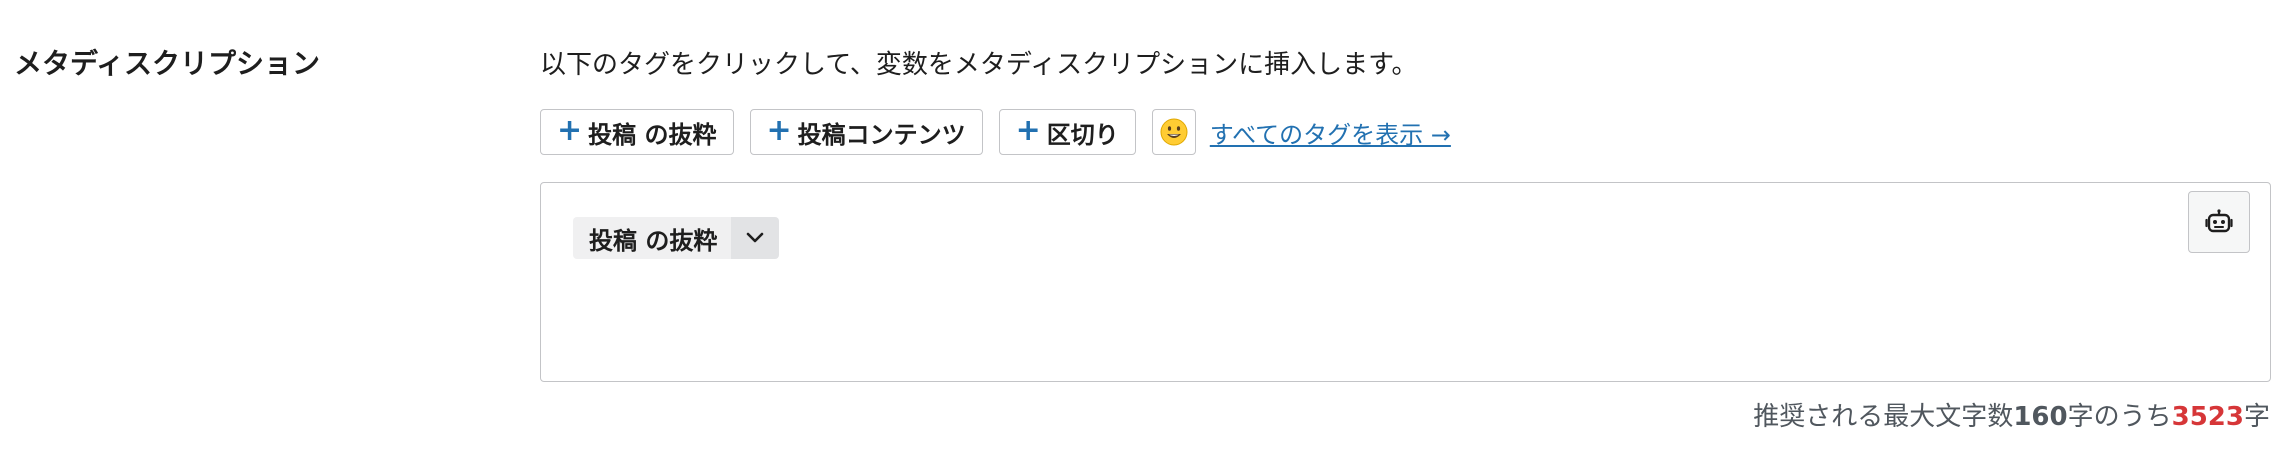 Image resolution: width=2282 pixels, height=472 pixels. Describe the element at coordinates (2040, 417) in the screenshot. I see `counter-max: 160` at that location.